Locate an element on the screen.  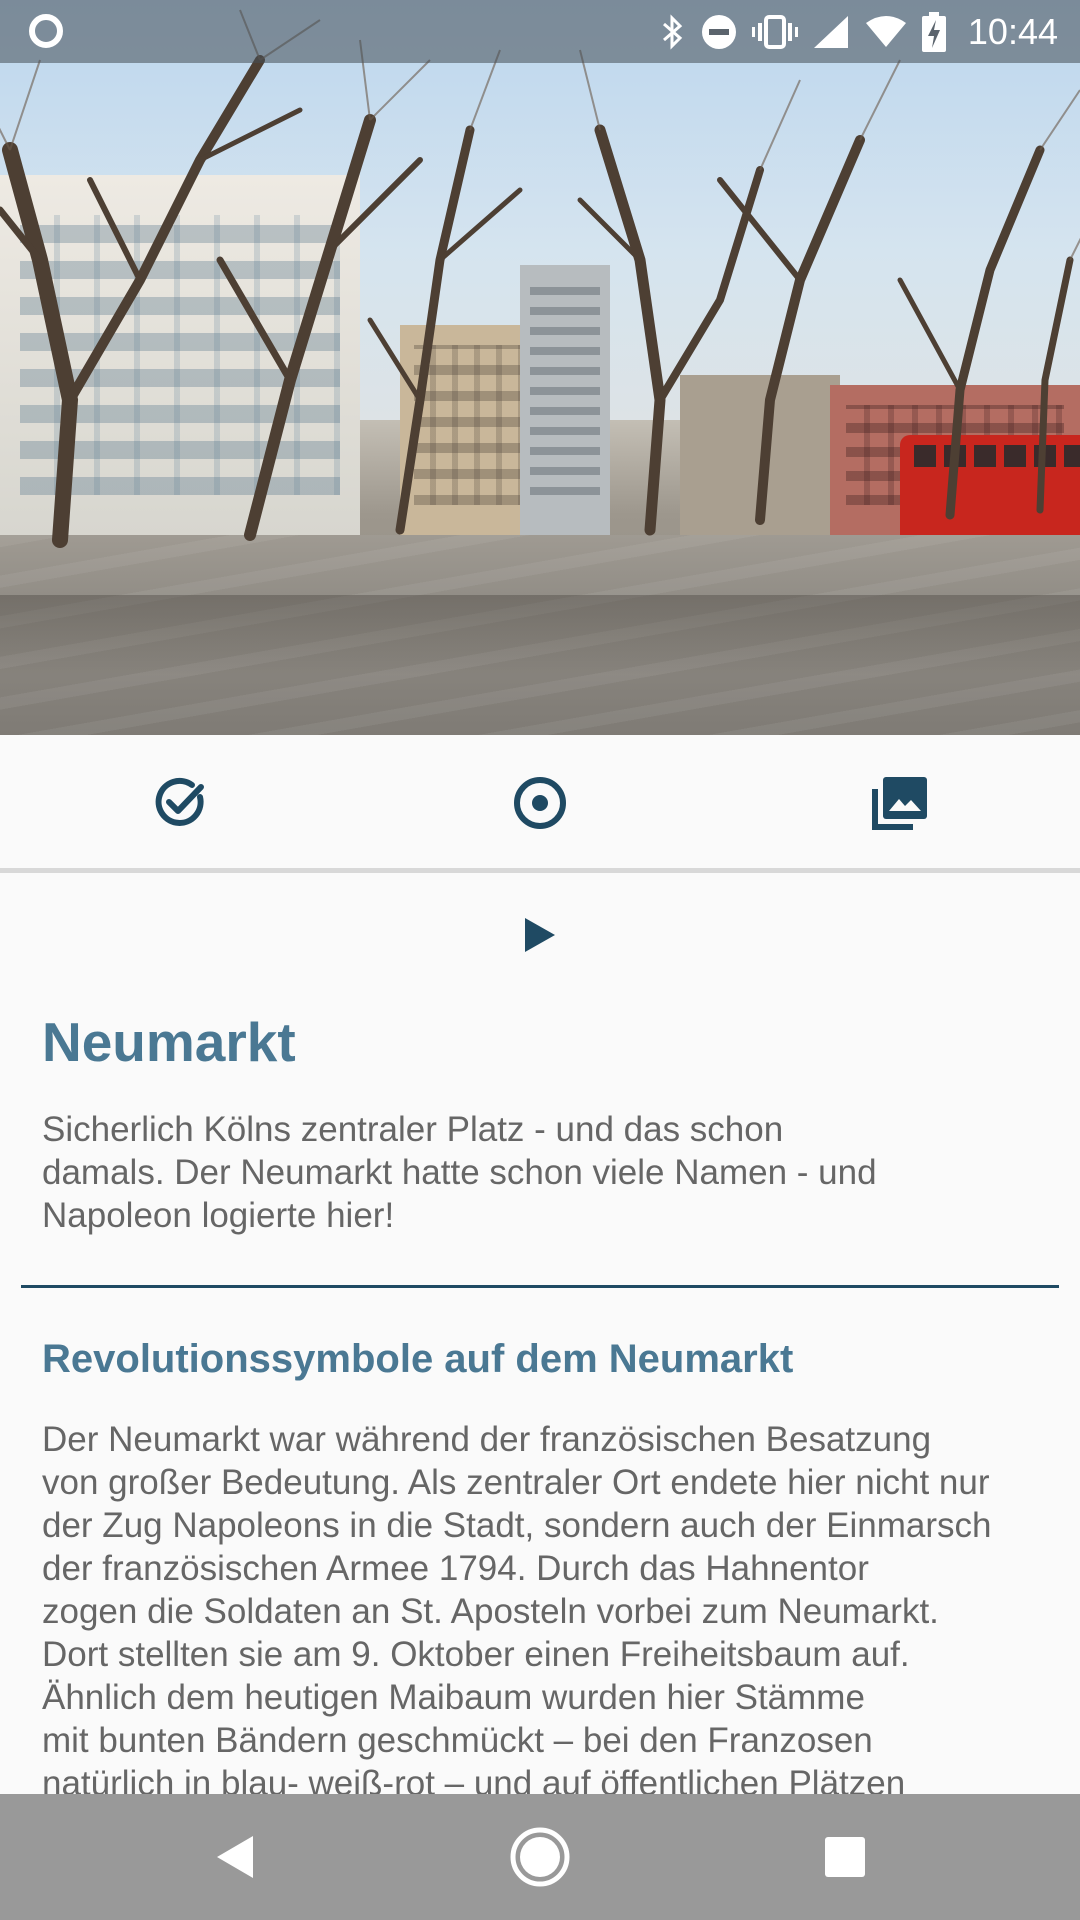
vibrate-icon is located at coordinates (774, 31).